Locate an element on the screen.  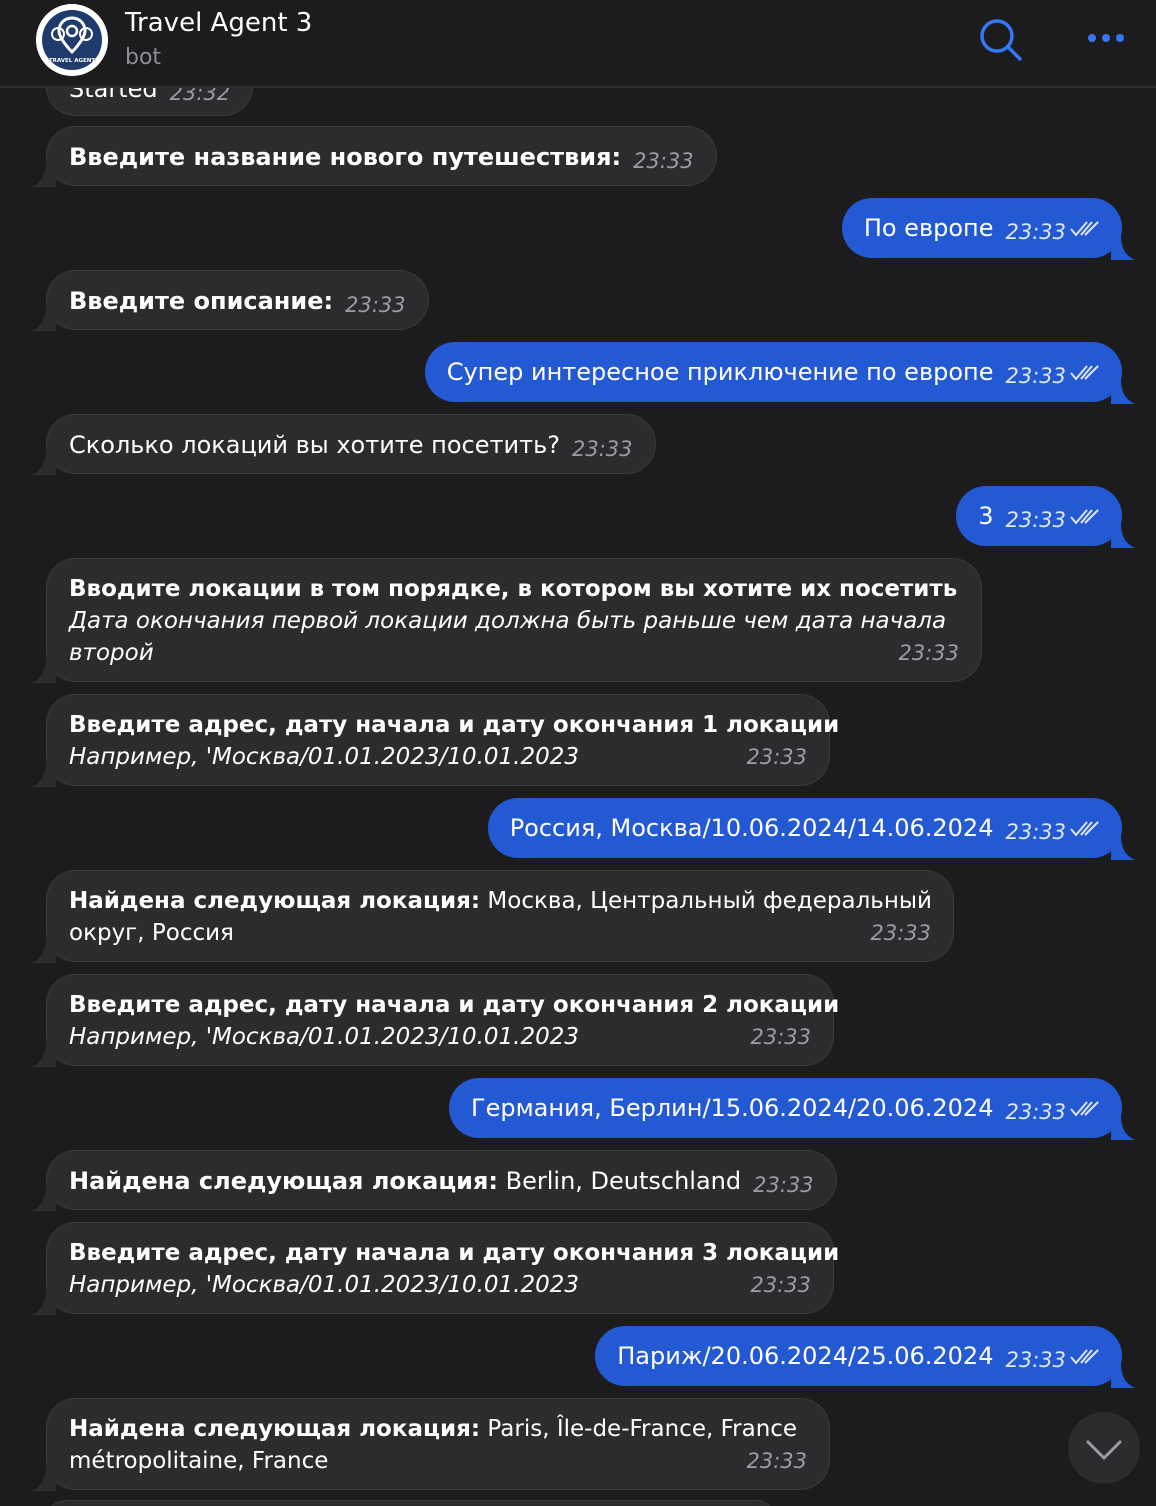
more-button is located at coordinates (1106, 38).